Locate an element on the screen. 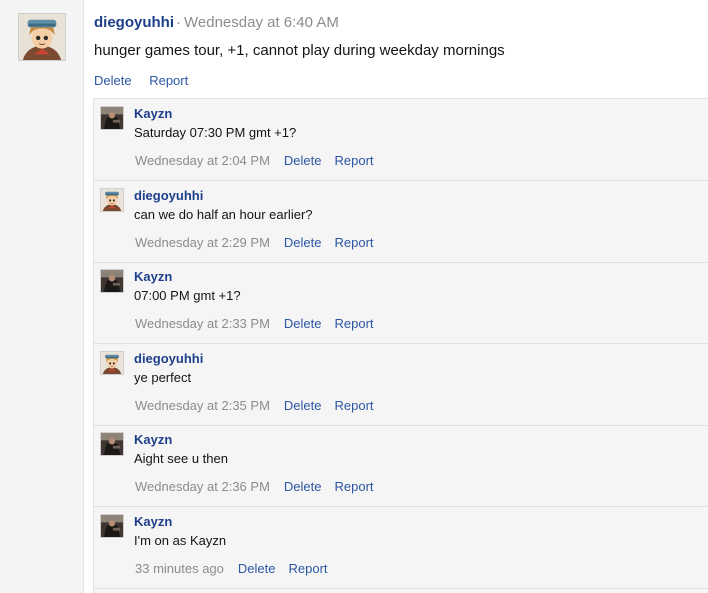  comment-text: 07:00 PM gmt +1? is located at coordinates (187, 295).